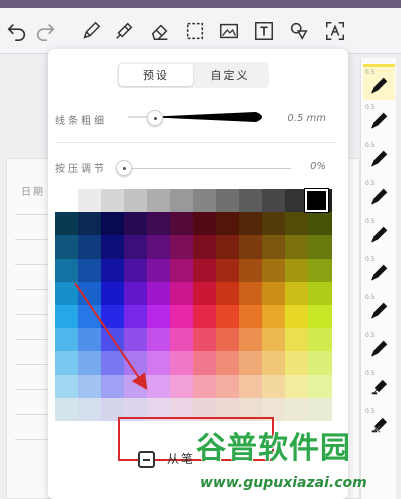  I want to click on eraser-icon, so click(160, 31).